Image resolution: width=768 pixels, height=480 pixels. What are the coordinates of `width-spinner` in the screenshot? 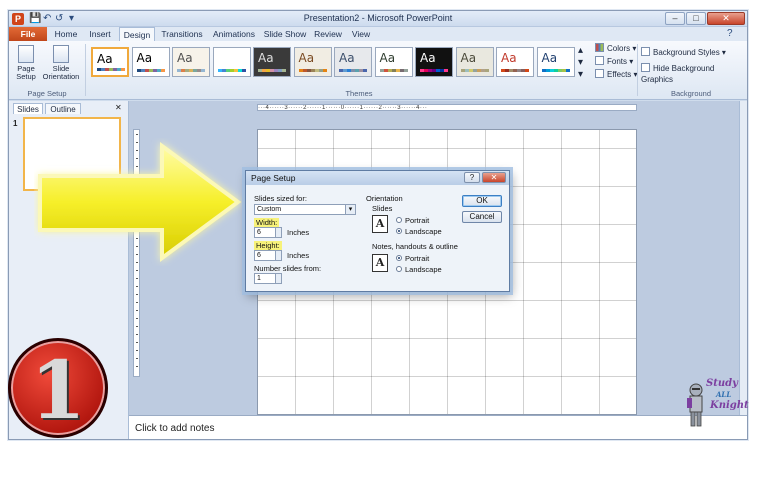 It's located at (278, 232).